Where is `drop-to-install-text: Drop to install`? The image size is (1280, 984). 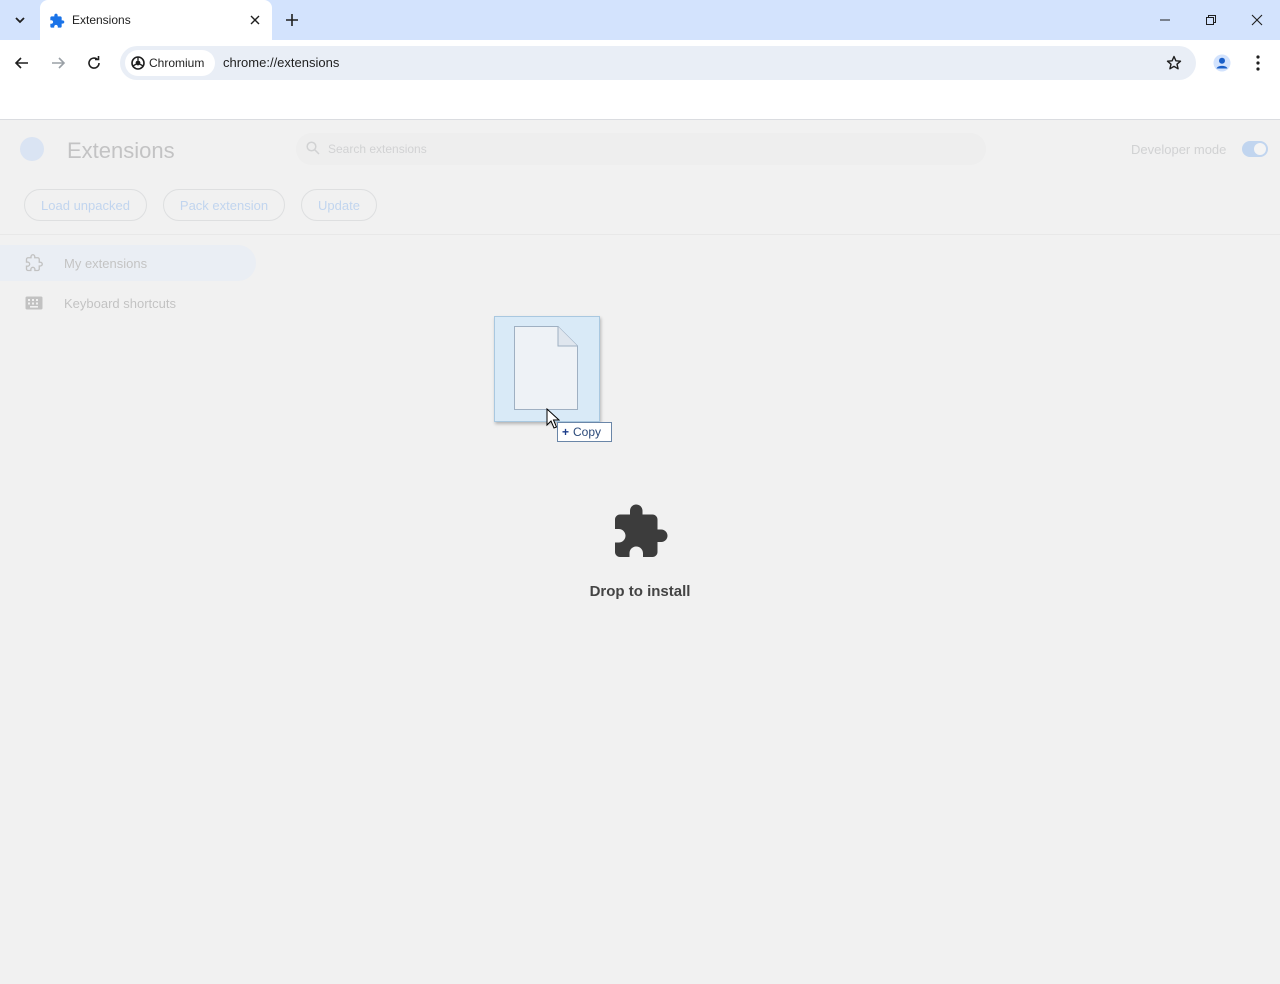
drop-to-install-text: Drop to install is located at coordinates (640, 591).